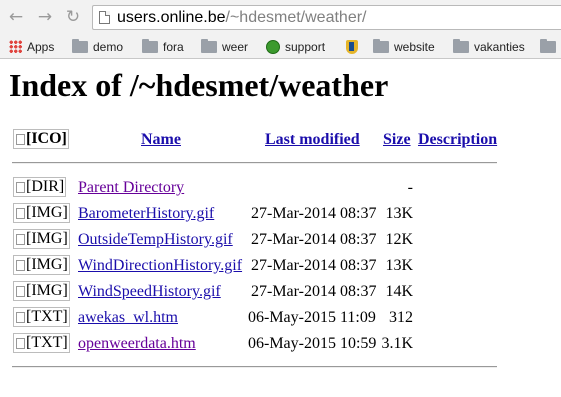 The width and height of the screenshot is (561, 397). I want to click on bookmark-shield, so click(354, 47).